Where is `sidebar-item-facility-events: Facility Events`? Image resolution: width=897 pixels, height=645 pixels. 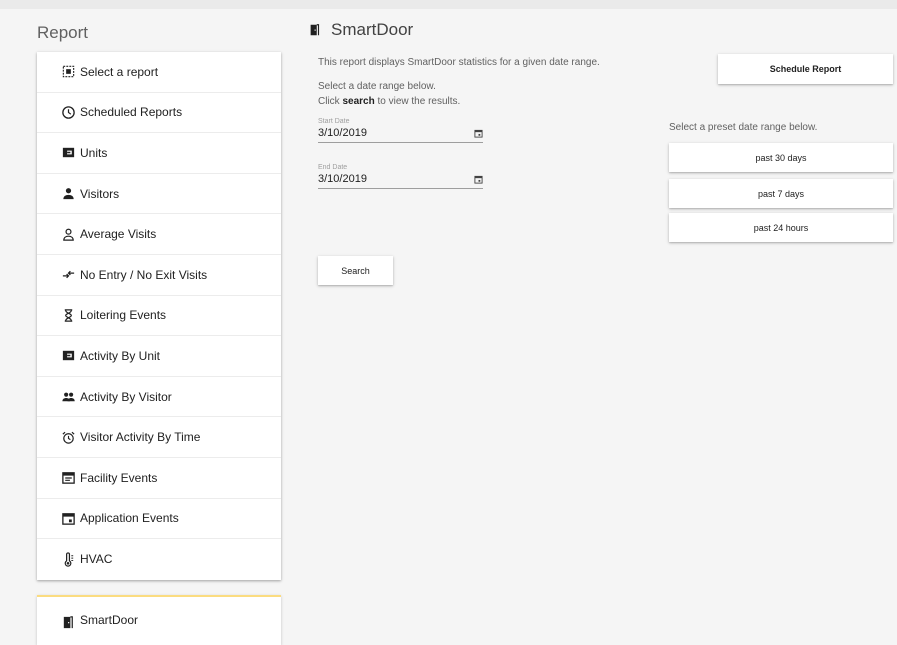 sidebar-item-facility-events: Facility Events is located at coordinates (159, 478).